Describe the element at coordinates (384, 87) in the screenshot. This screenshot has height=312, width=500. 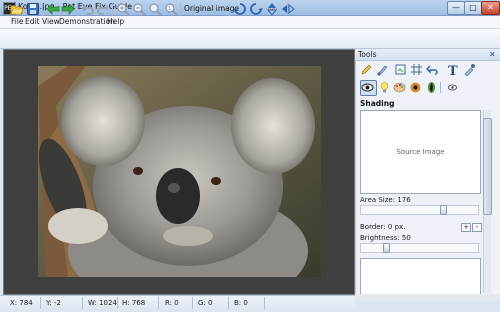
I see `lightbulb-icon` at that location.